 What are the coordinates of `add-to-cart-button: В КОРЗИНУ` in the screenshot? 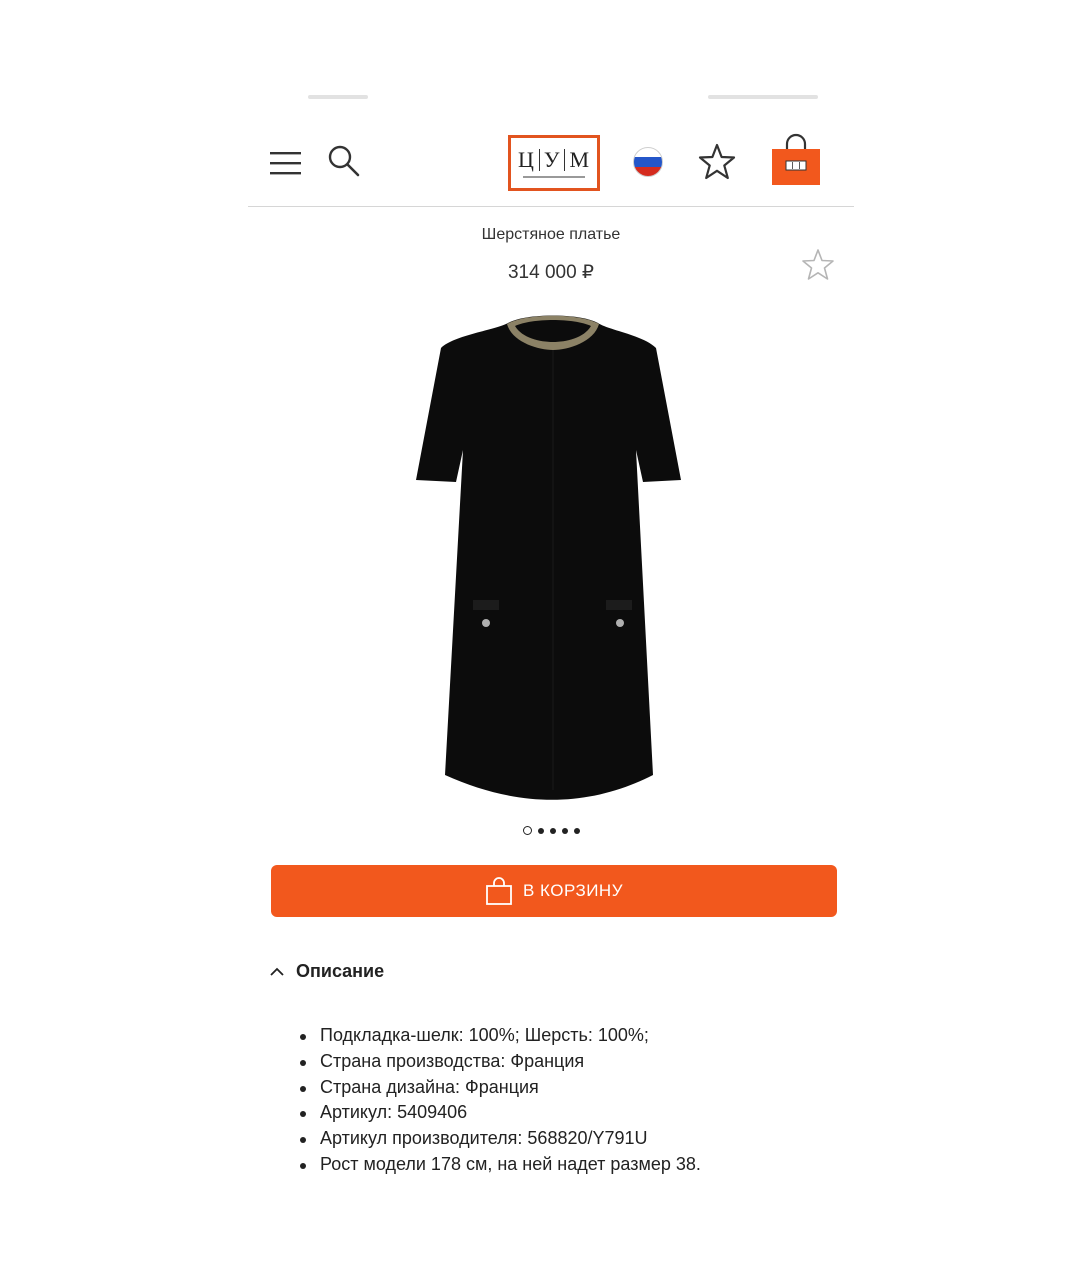 It's located at (554, 891).